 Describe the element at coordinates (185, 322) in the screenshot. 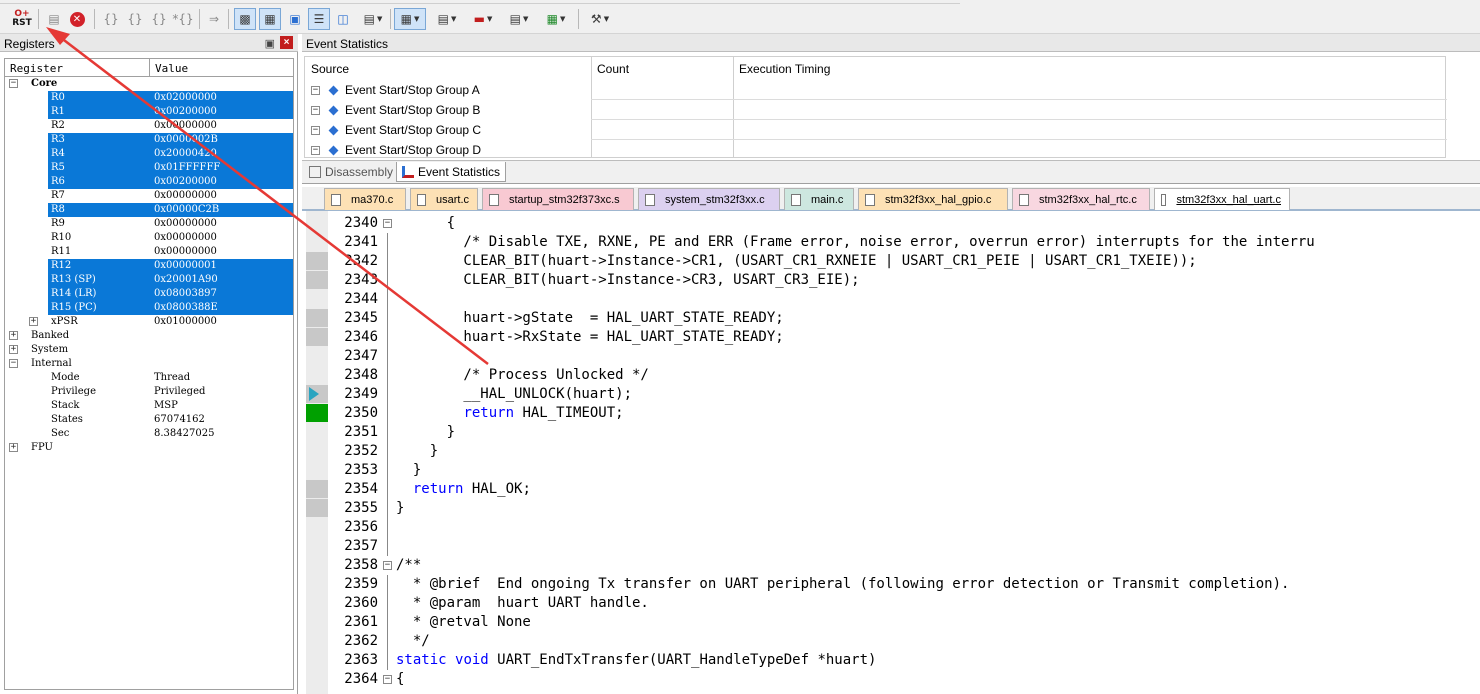

I see `register-value: 0x01000000` at that location.